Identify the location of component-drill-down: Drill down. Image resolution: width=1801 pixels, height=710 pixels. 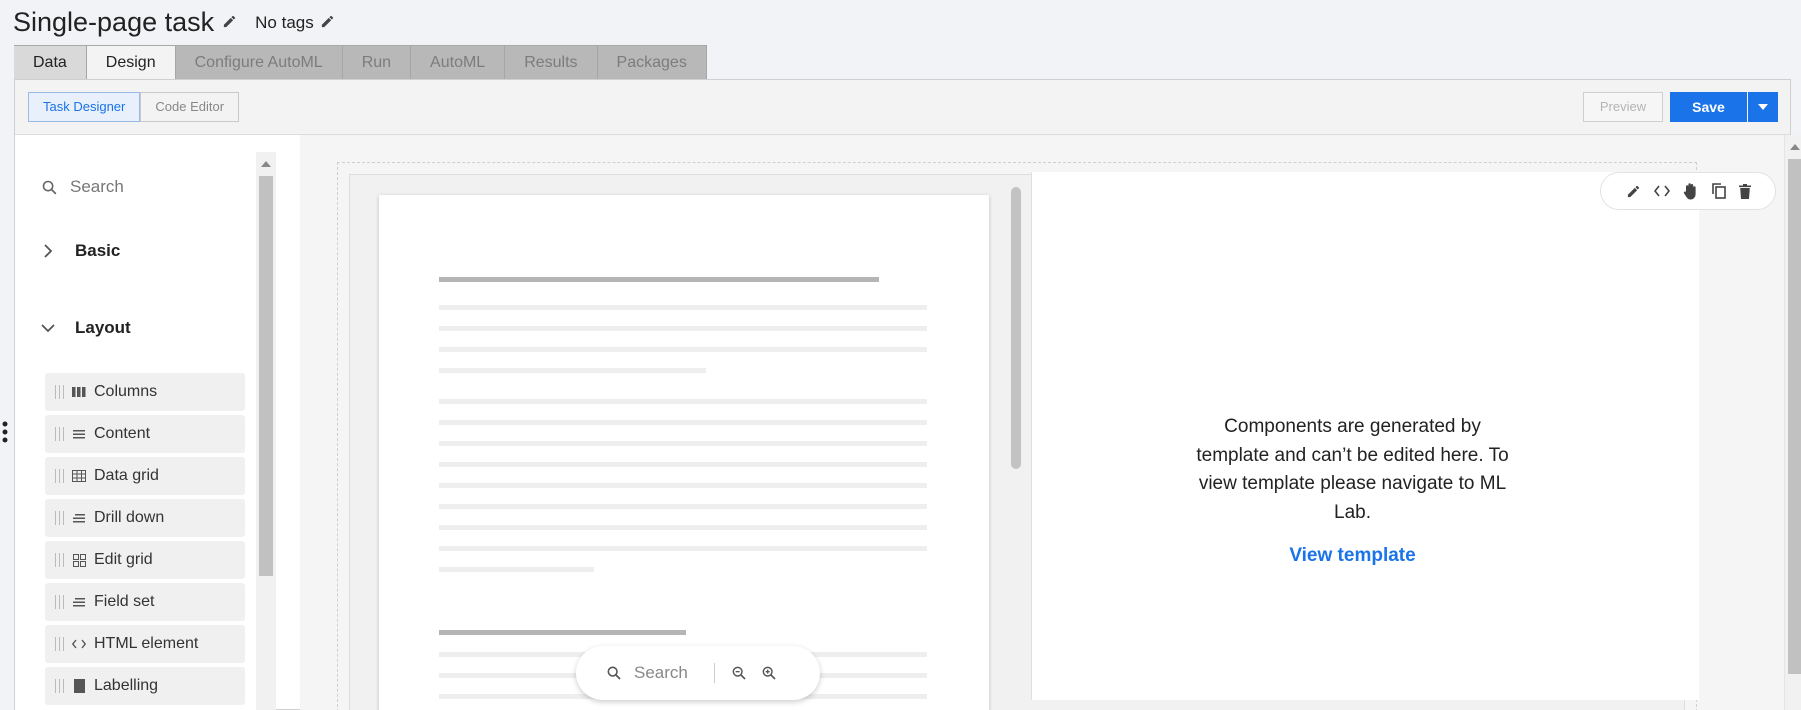
(145, 518).